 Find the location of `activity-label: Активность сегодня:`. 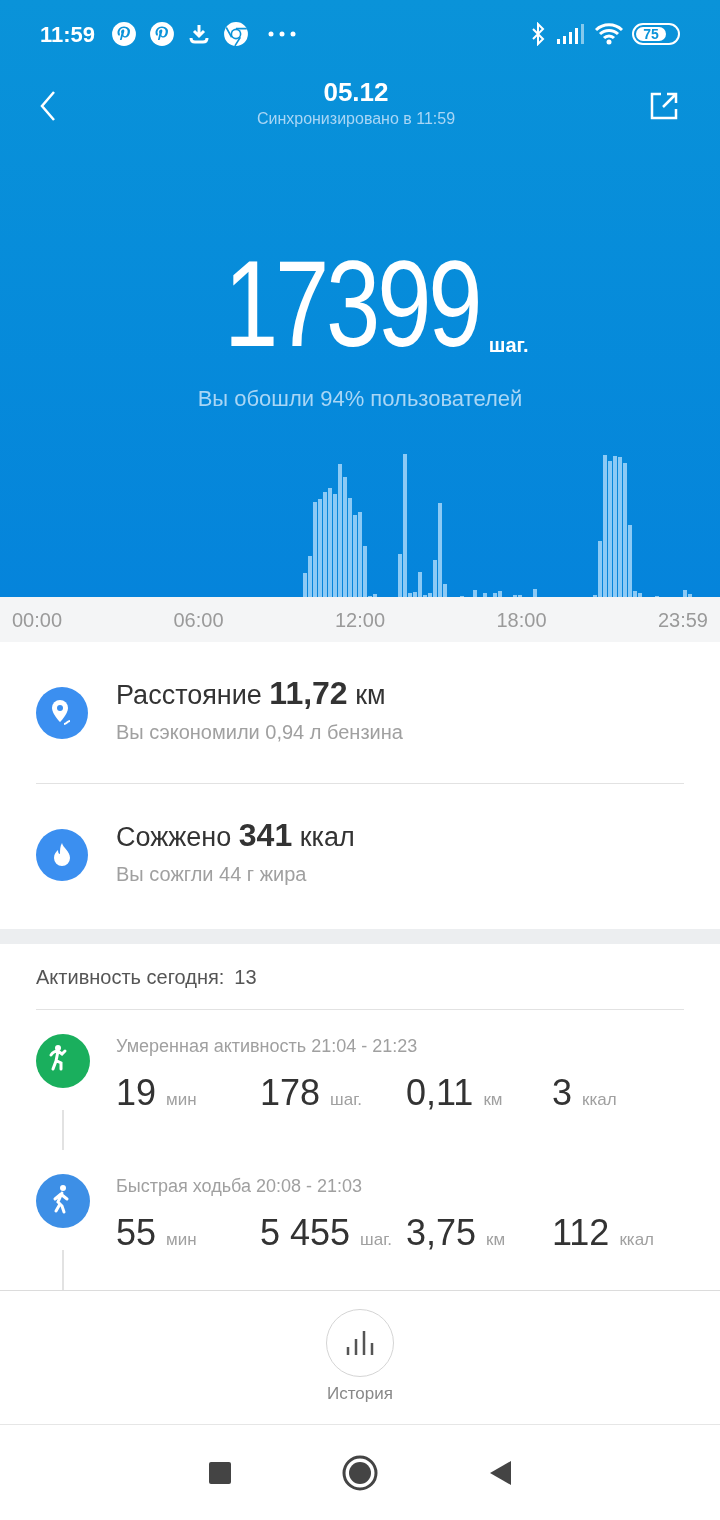

activity-label: Активность сегодня: is located at coordinates (130, 977).